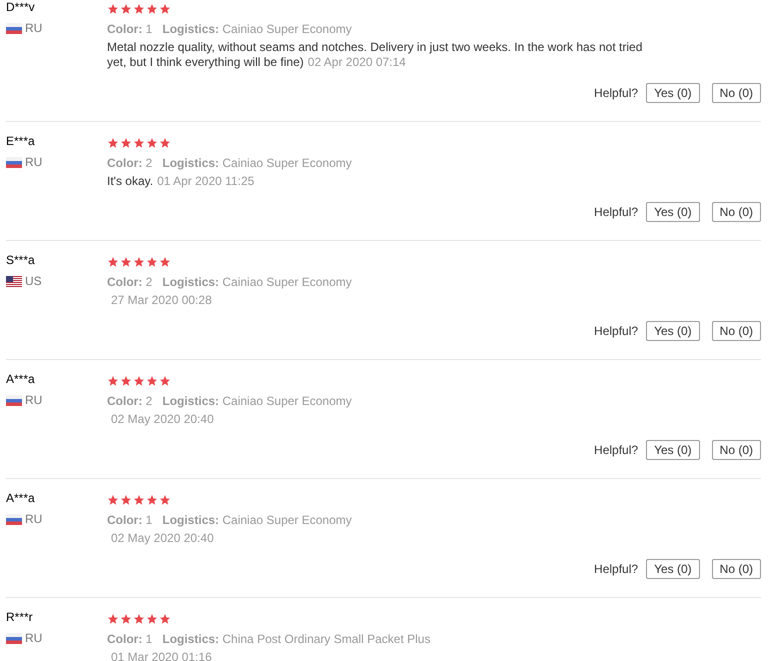 This screenshot has width=777, height=661. What do you see at coordinates (21, 7) in the screenshot?
I see `reviewer-name: D***v` at bounding box center [21, 7].